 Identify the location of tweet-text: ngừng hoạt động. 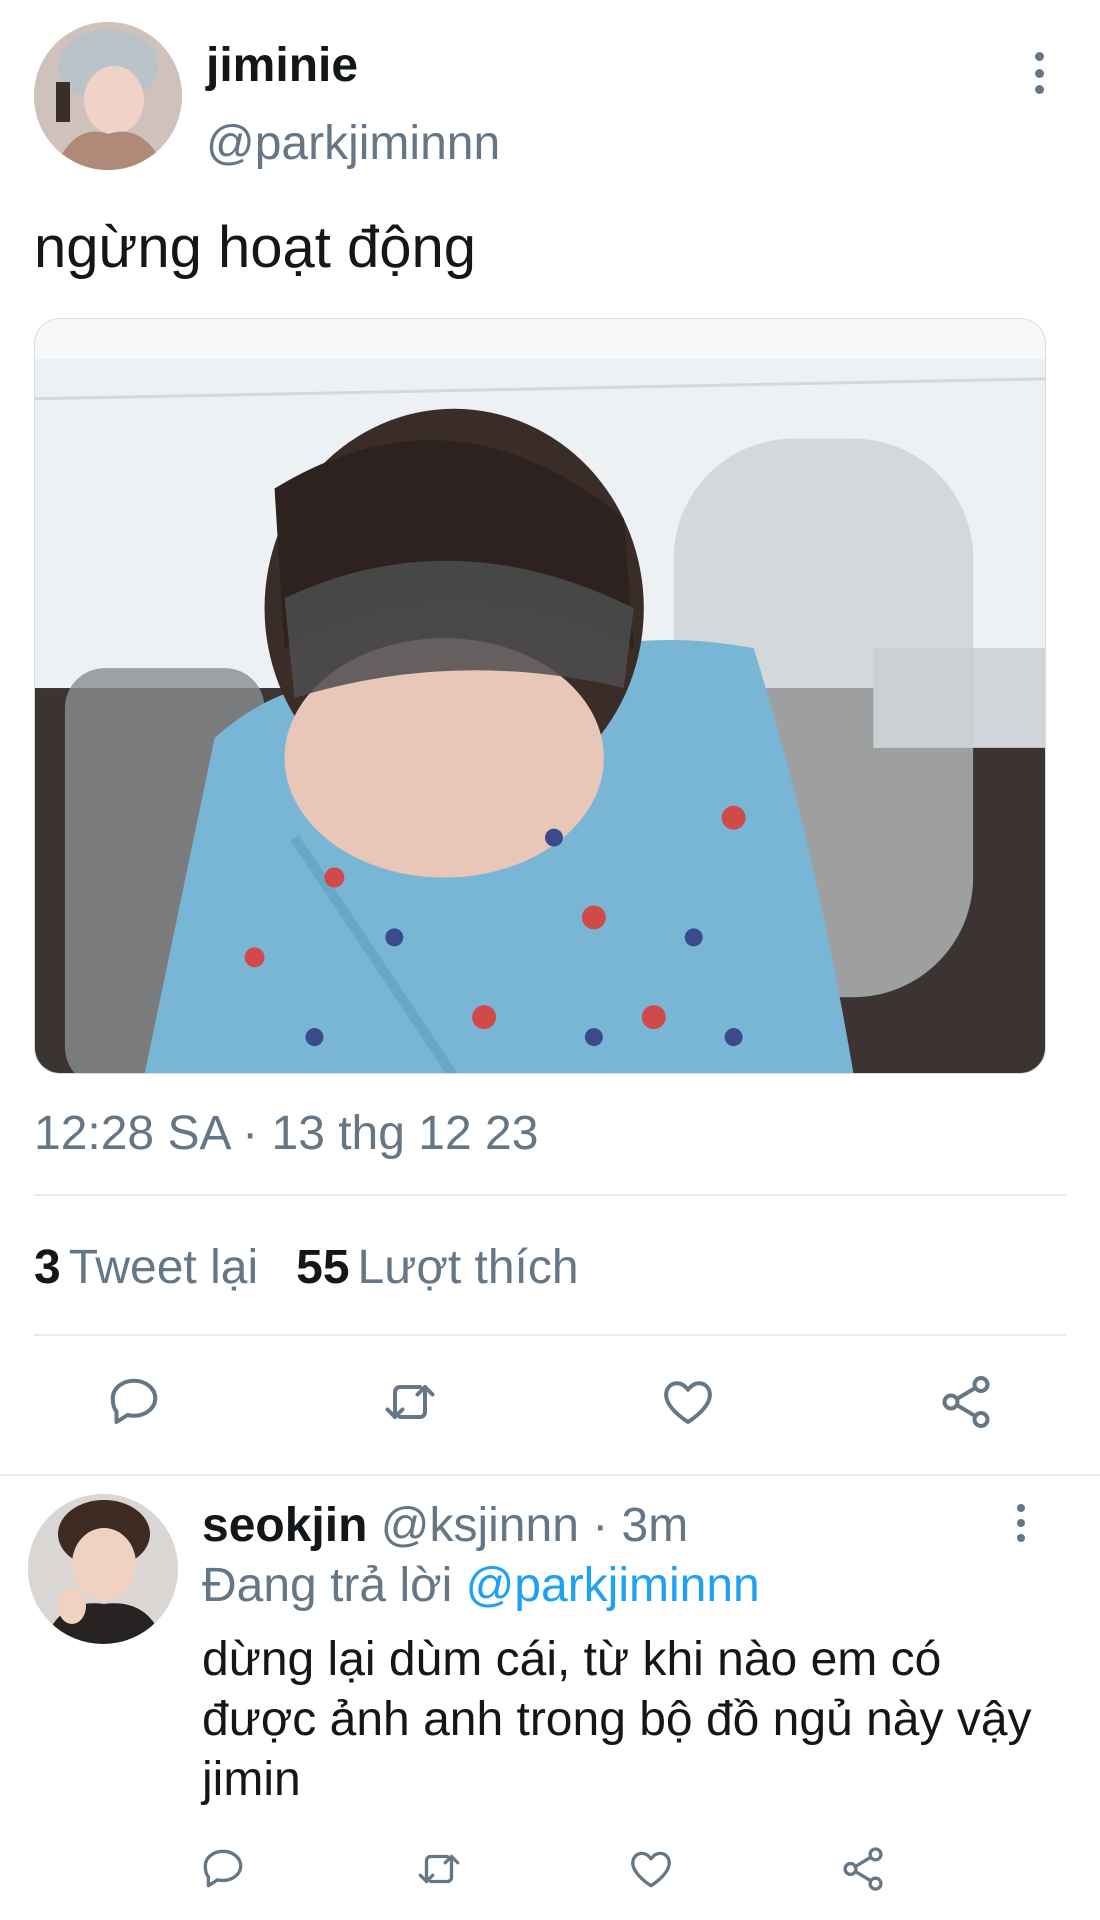
(255, 247).